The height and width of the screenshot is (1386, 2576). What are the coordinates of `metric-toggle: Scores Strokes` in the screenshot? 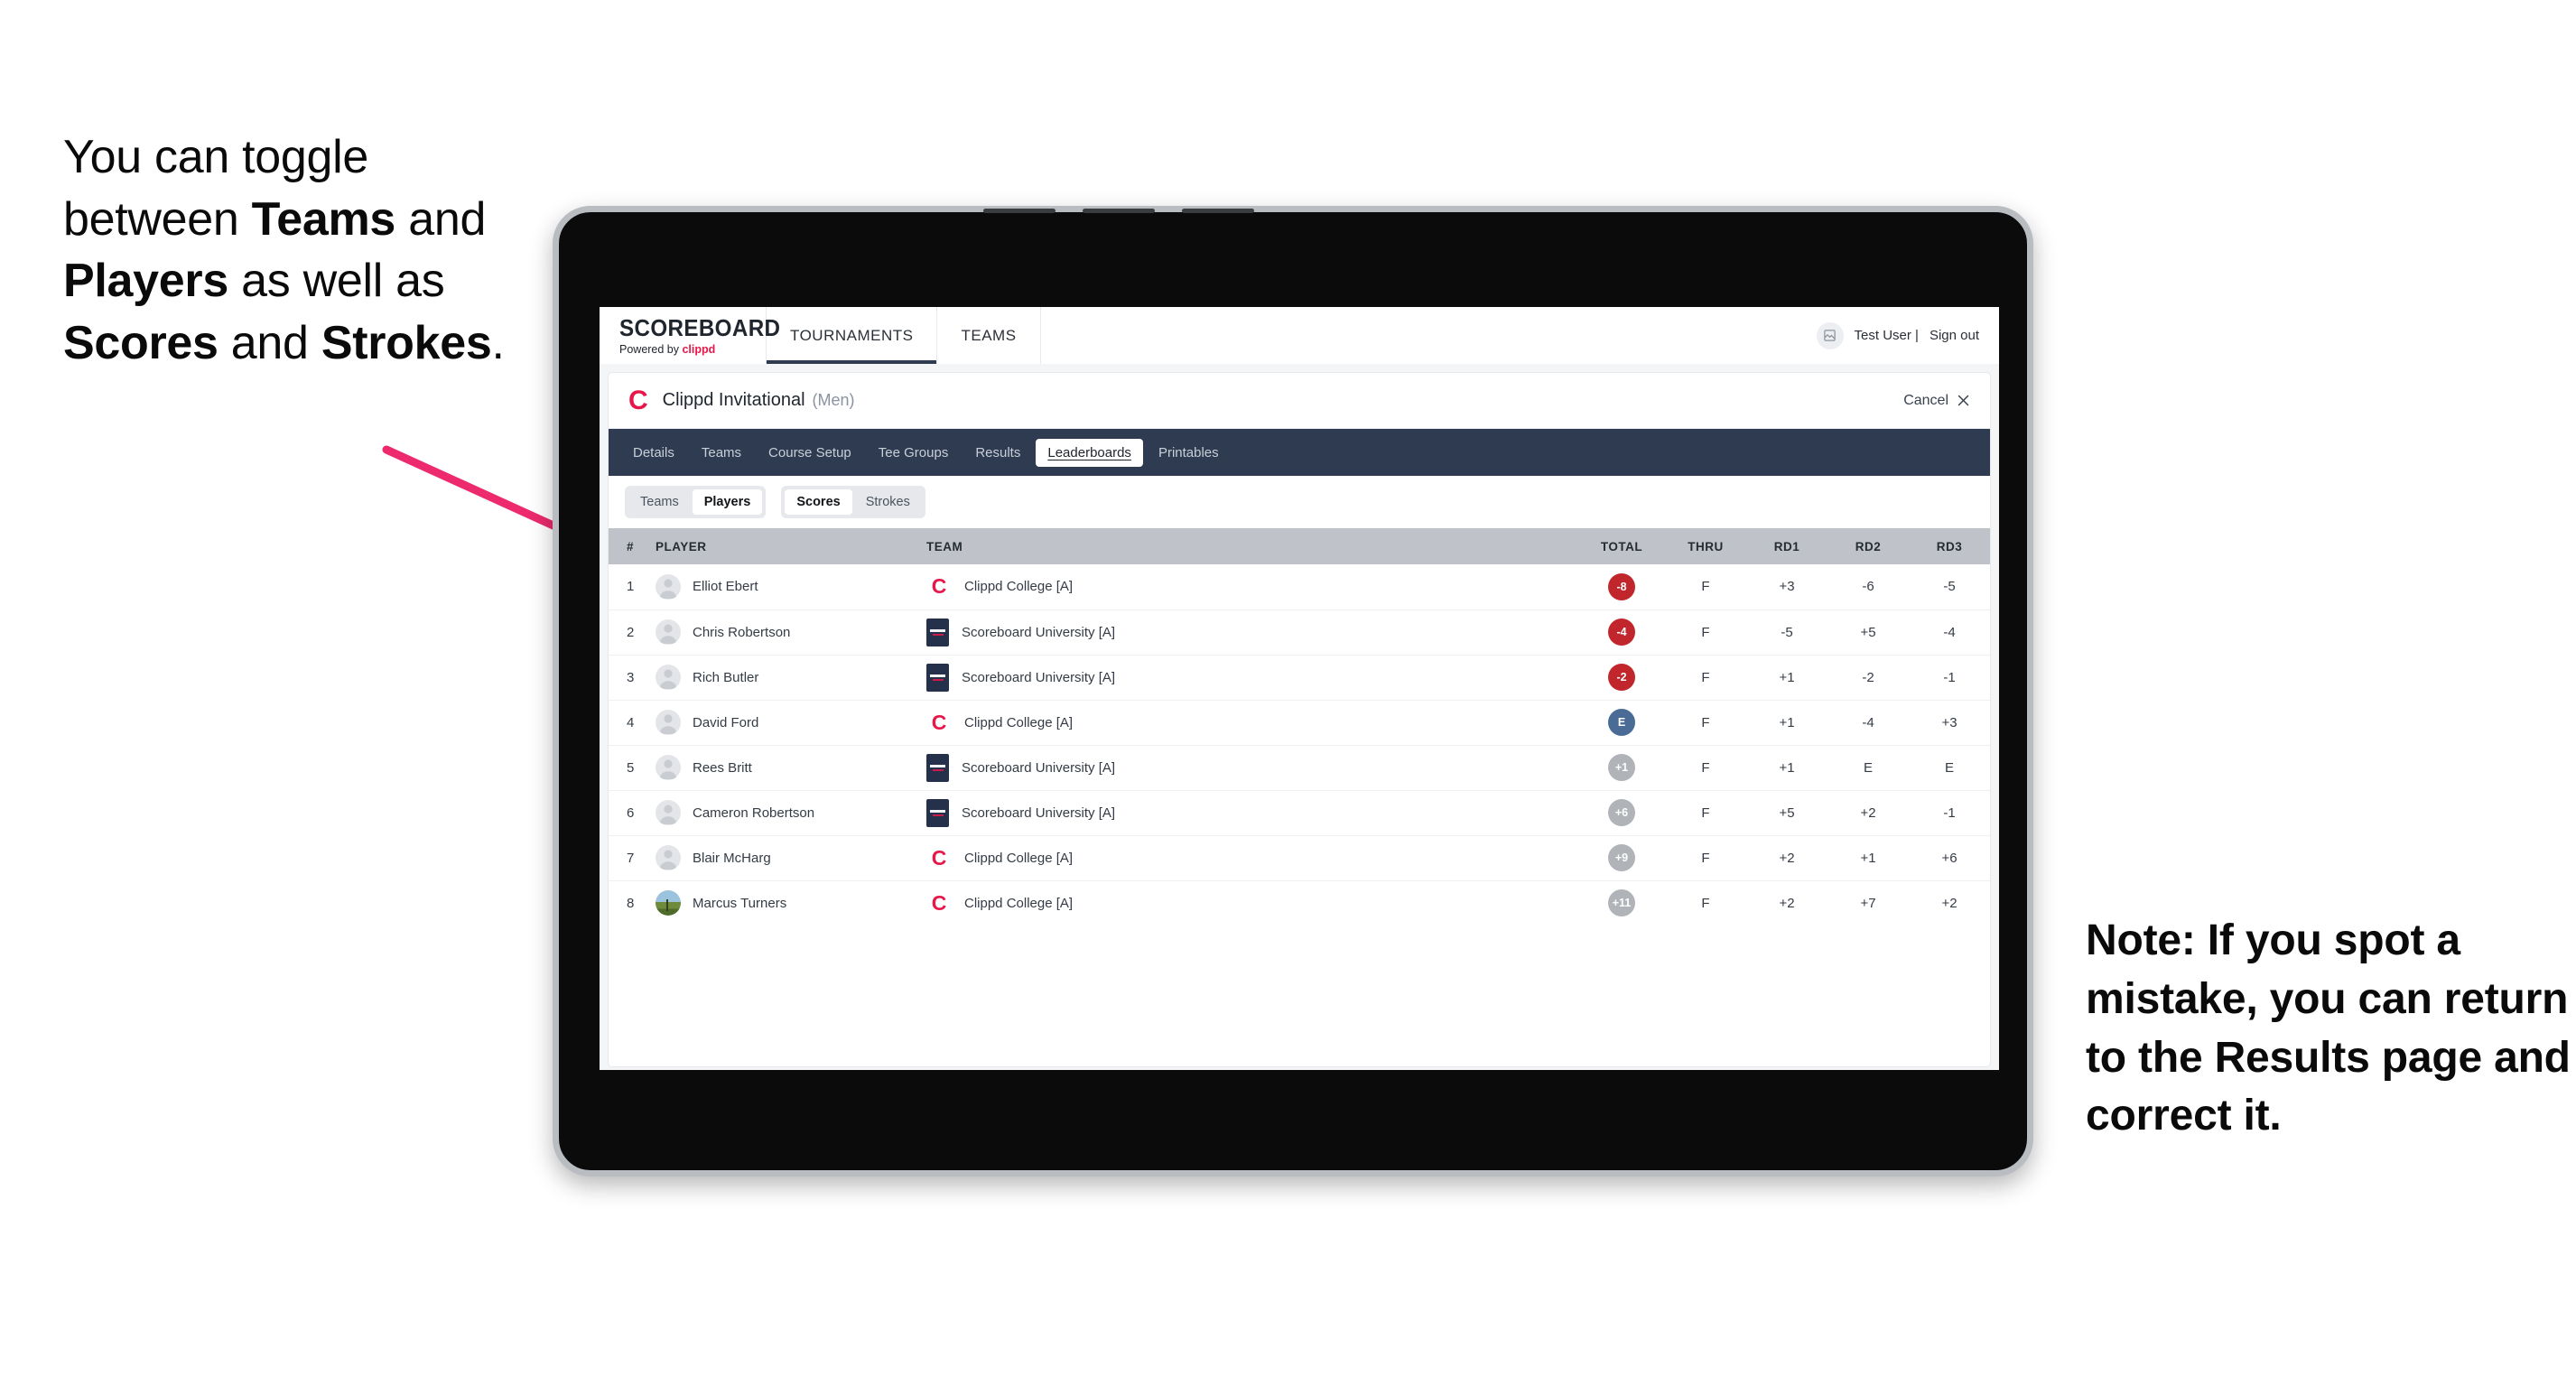 It's located at (853, 502).